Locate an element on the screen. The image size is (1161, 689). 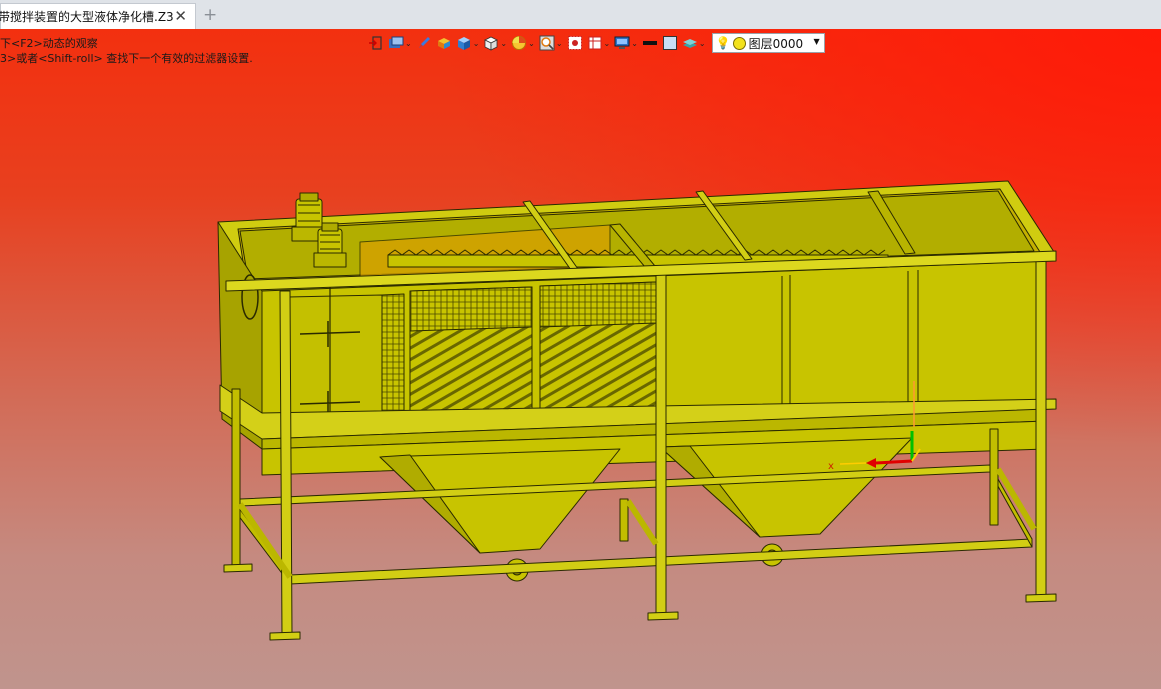
hopper-right is located at coordinates (786, 487).